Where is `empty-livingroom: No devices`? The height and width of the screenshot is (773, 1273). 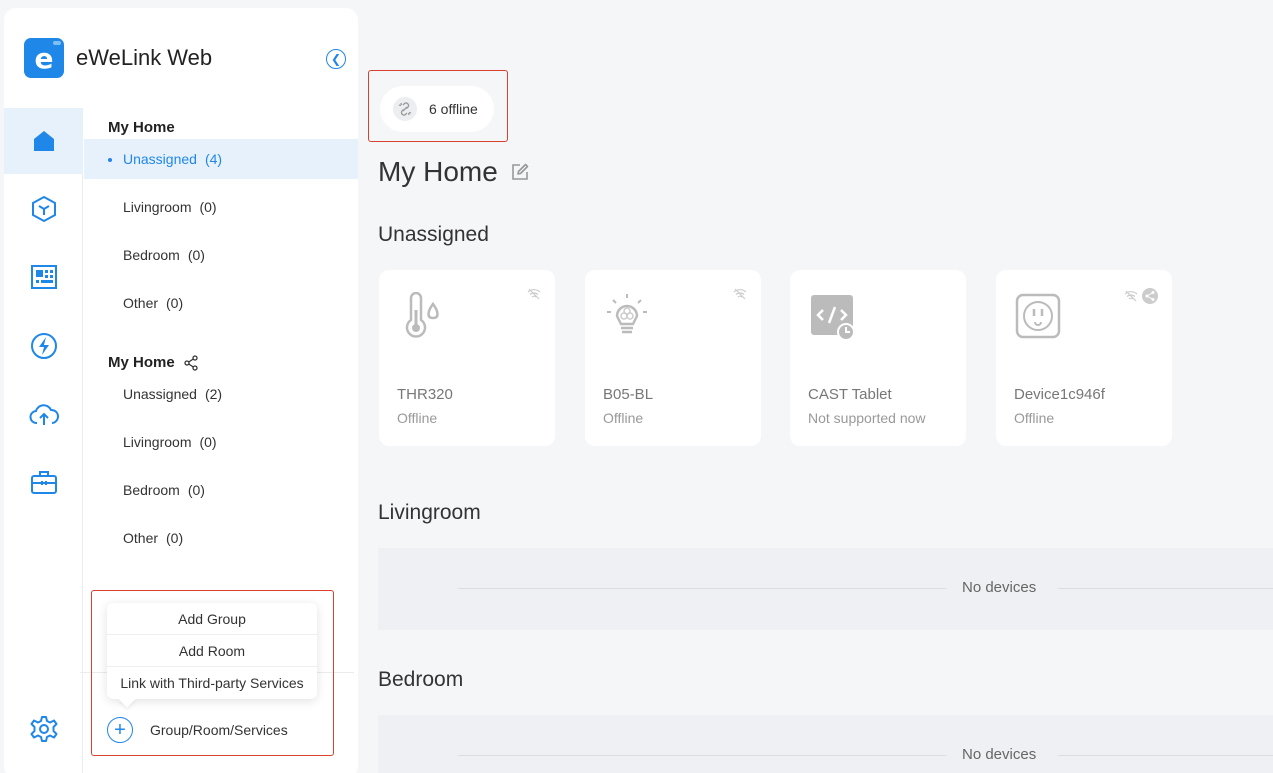
empty-livingroom: No devices is located at coordinates (825, 589).